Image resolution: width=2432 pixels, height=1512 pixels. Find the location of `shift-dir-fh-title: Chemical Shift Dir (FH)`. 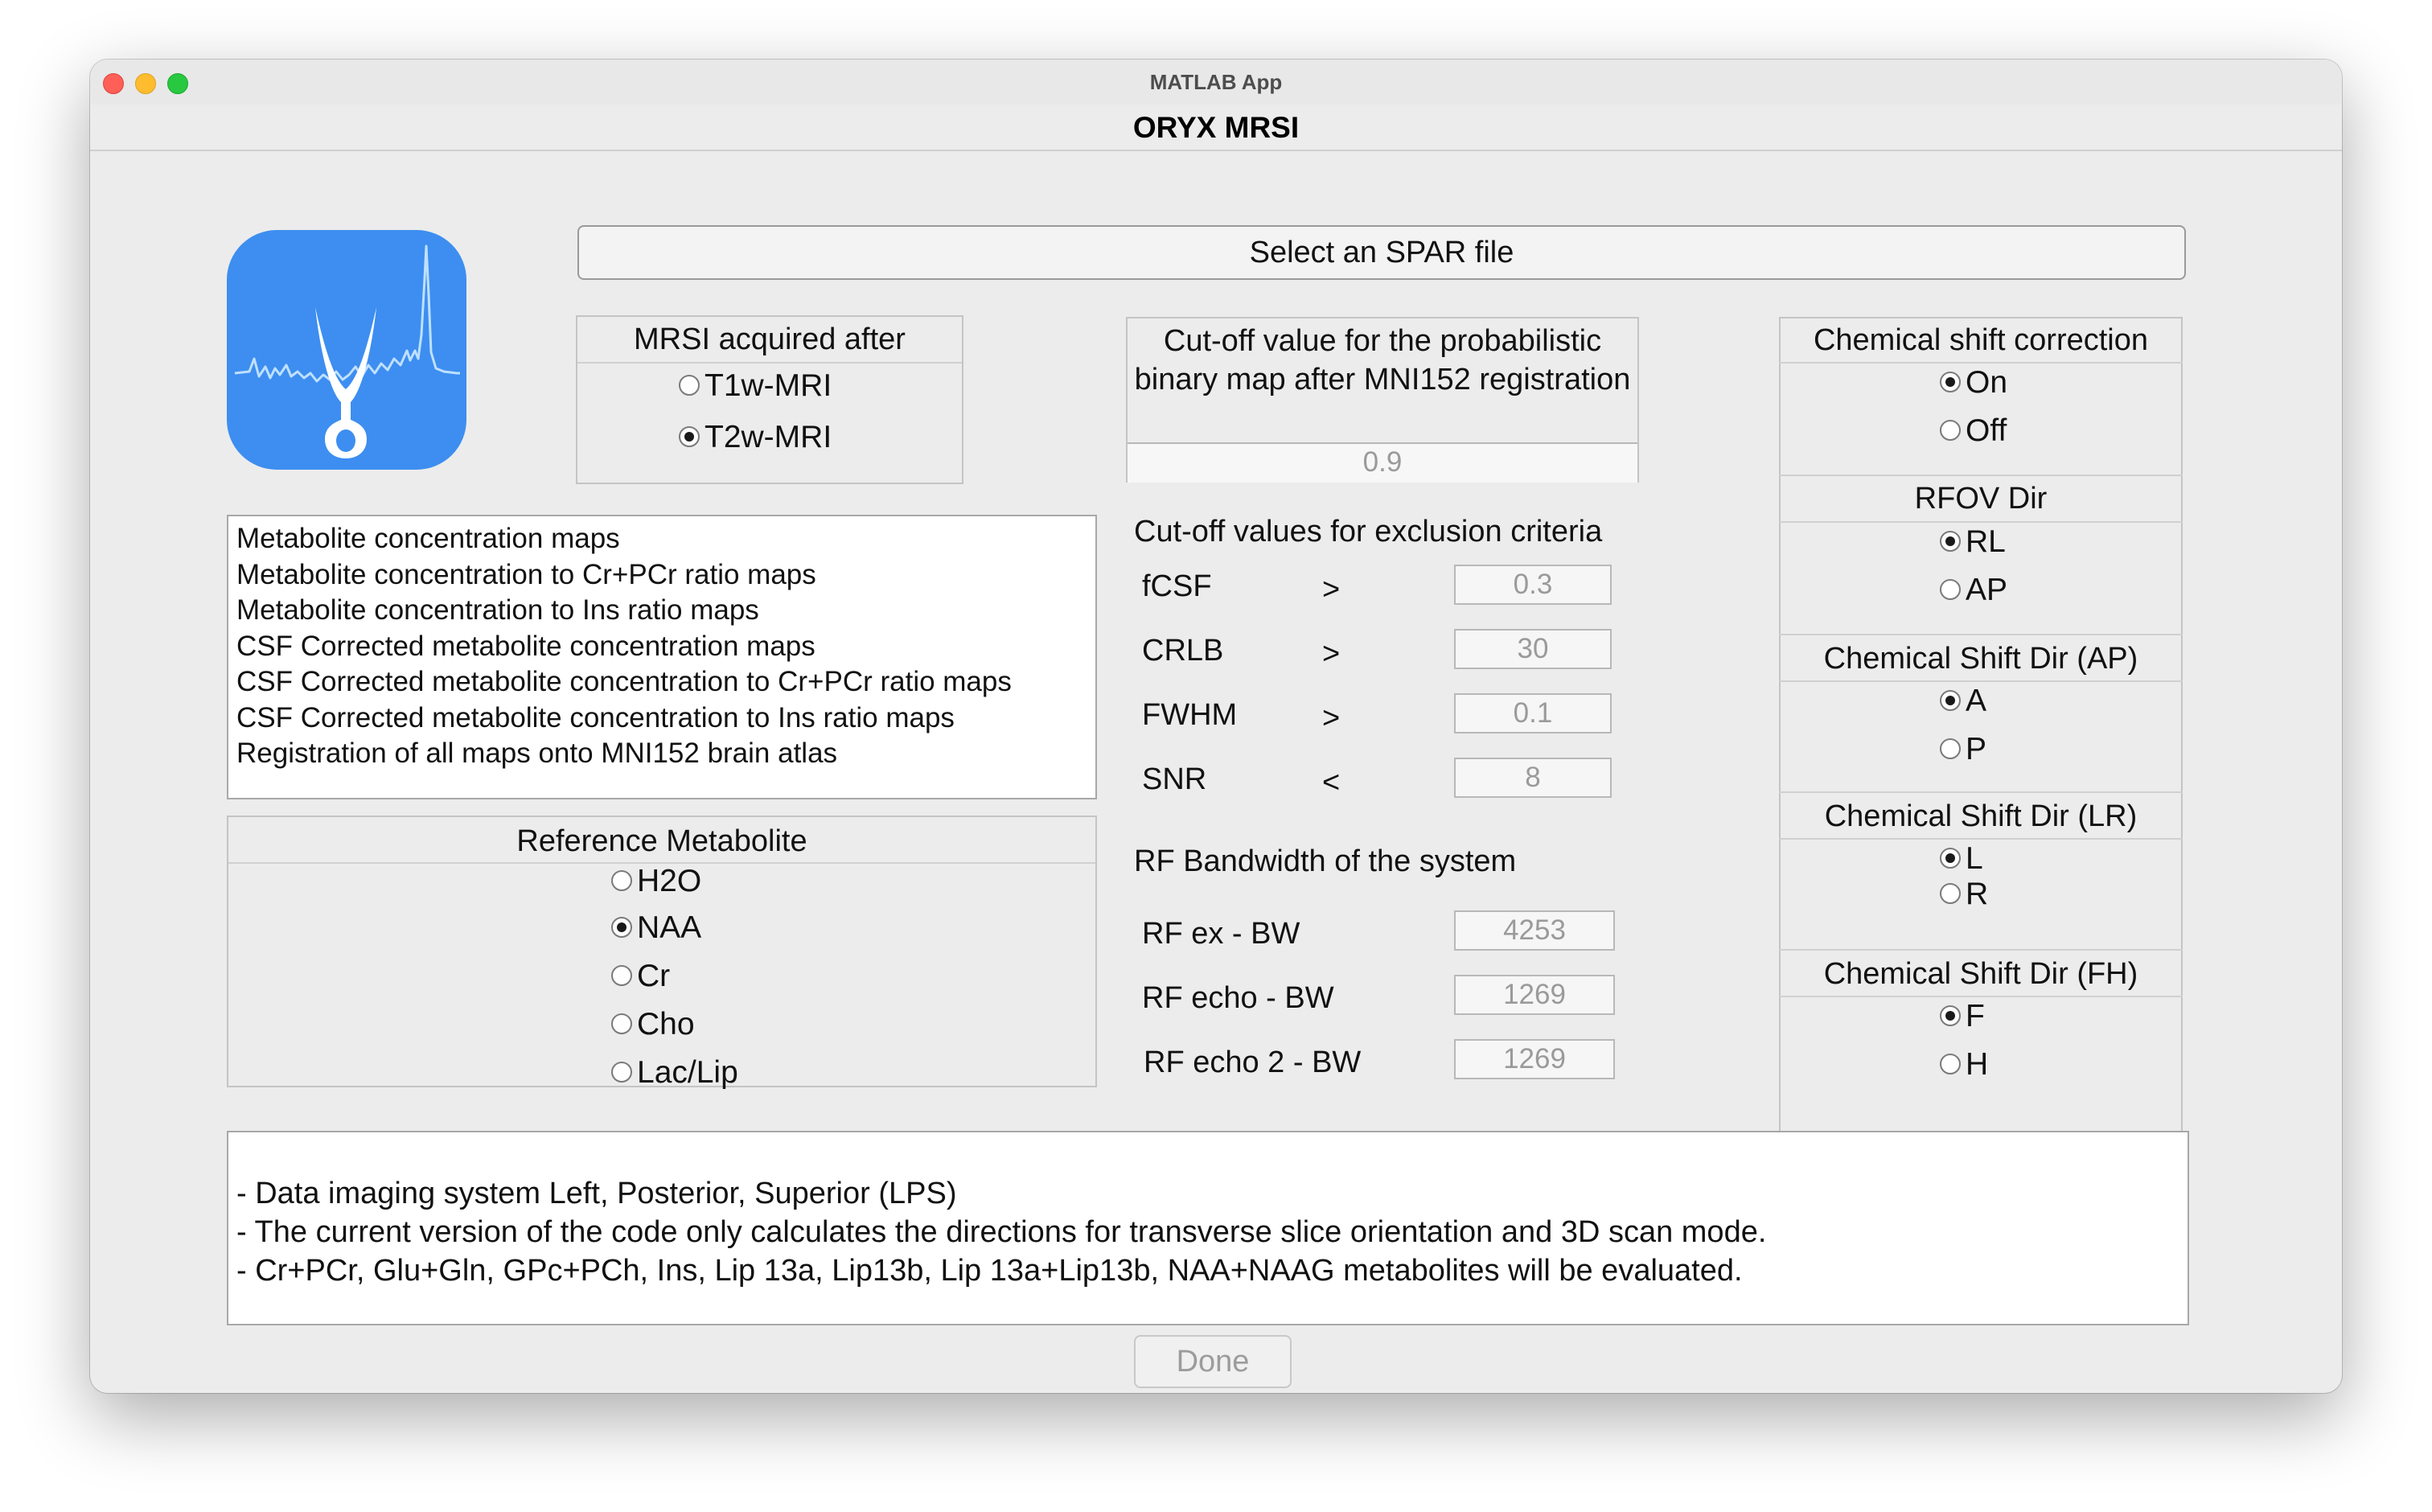

shift-dir-fh-title: Chemical Shift Dir (FH) is located at coordinates (1981, 974).